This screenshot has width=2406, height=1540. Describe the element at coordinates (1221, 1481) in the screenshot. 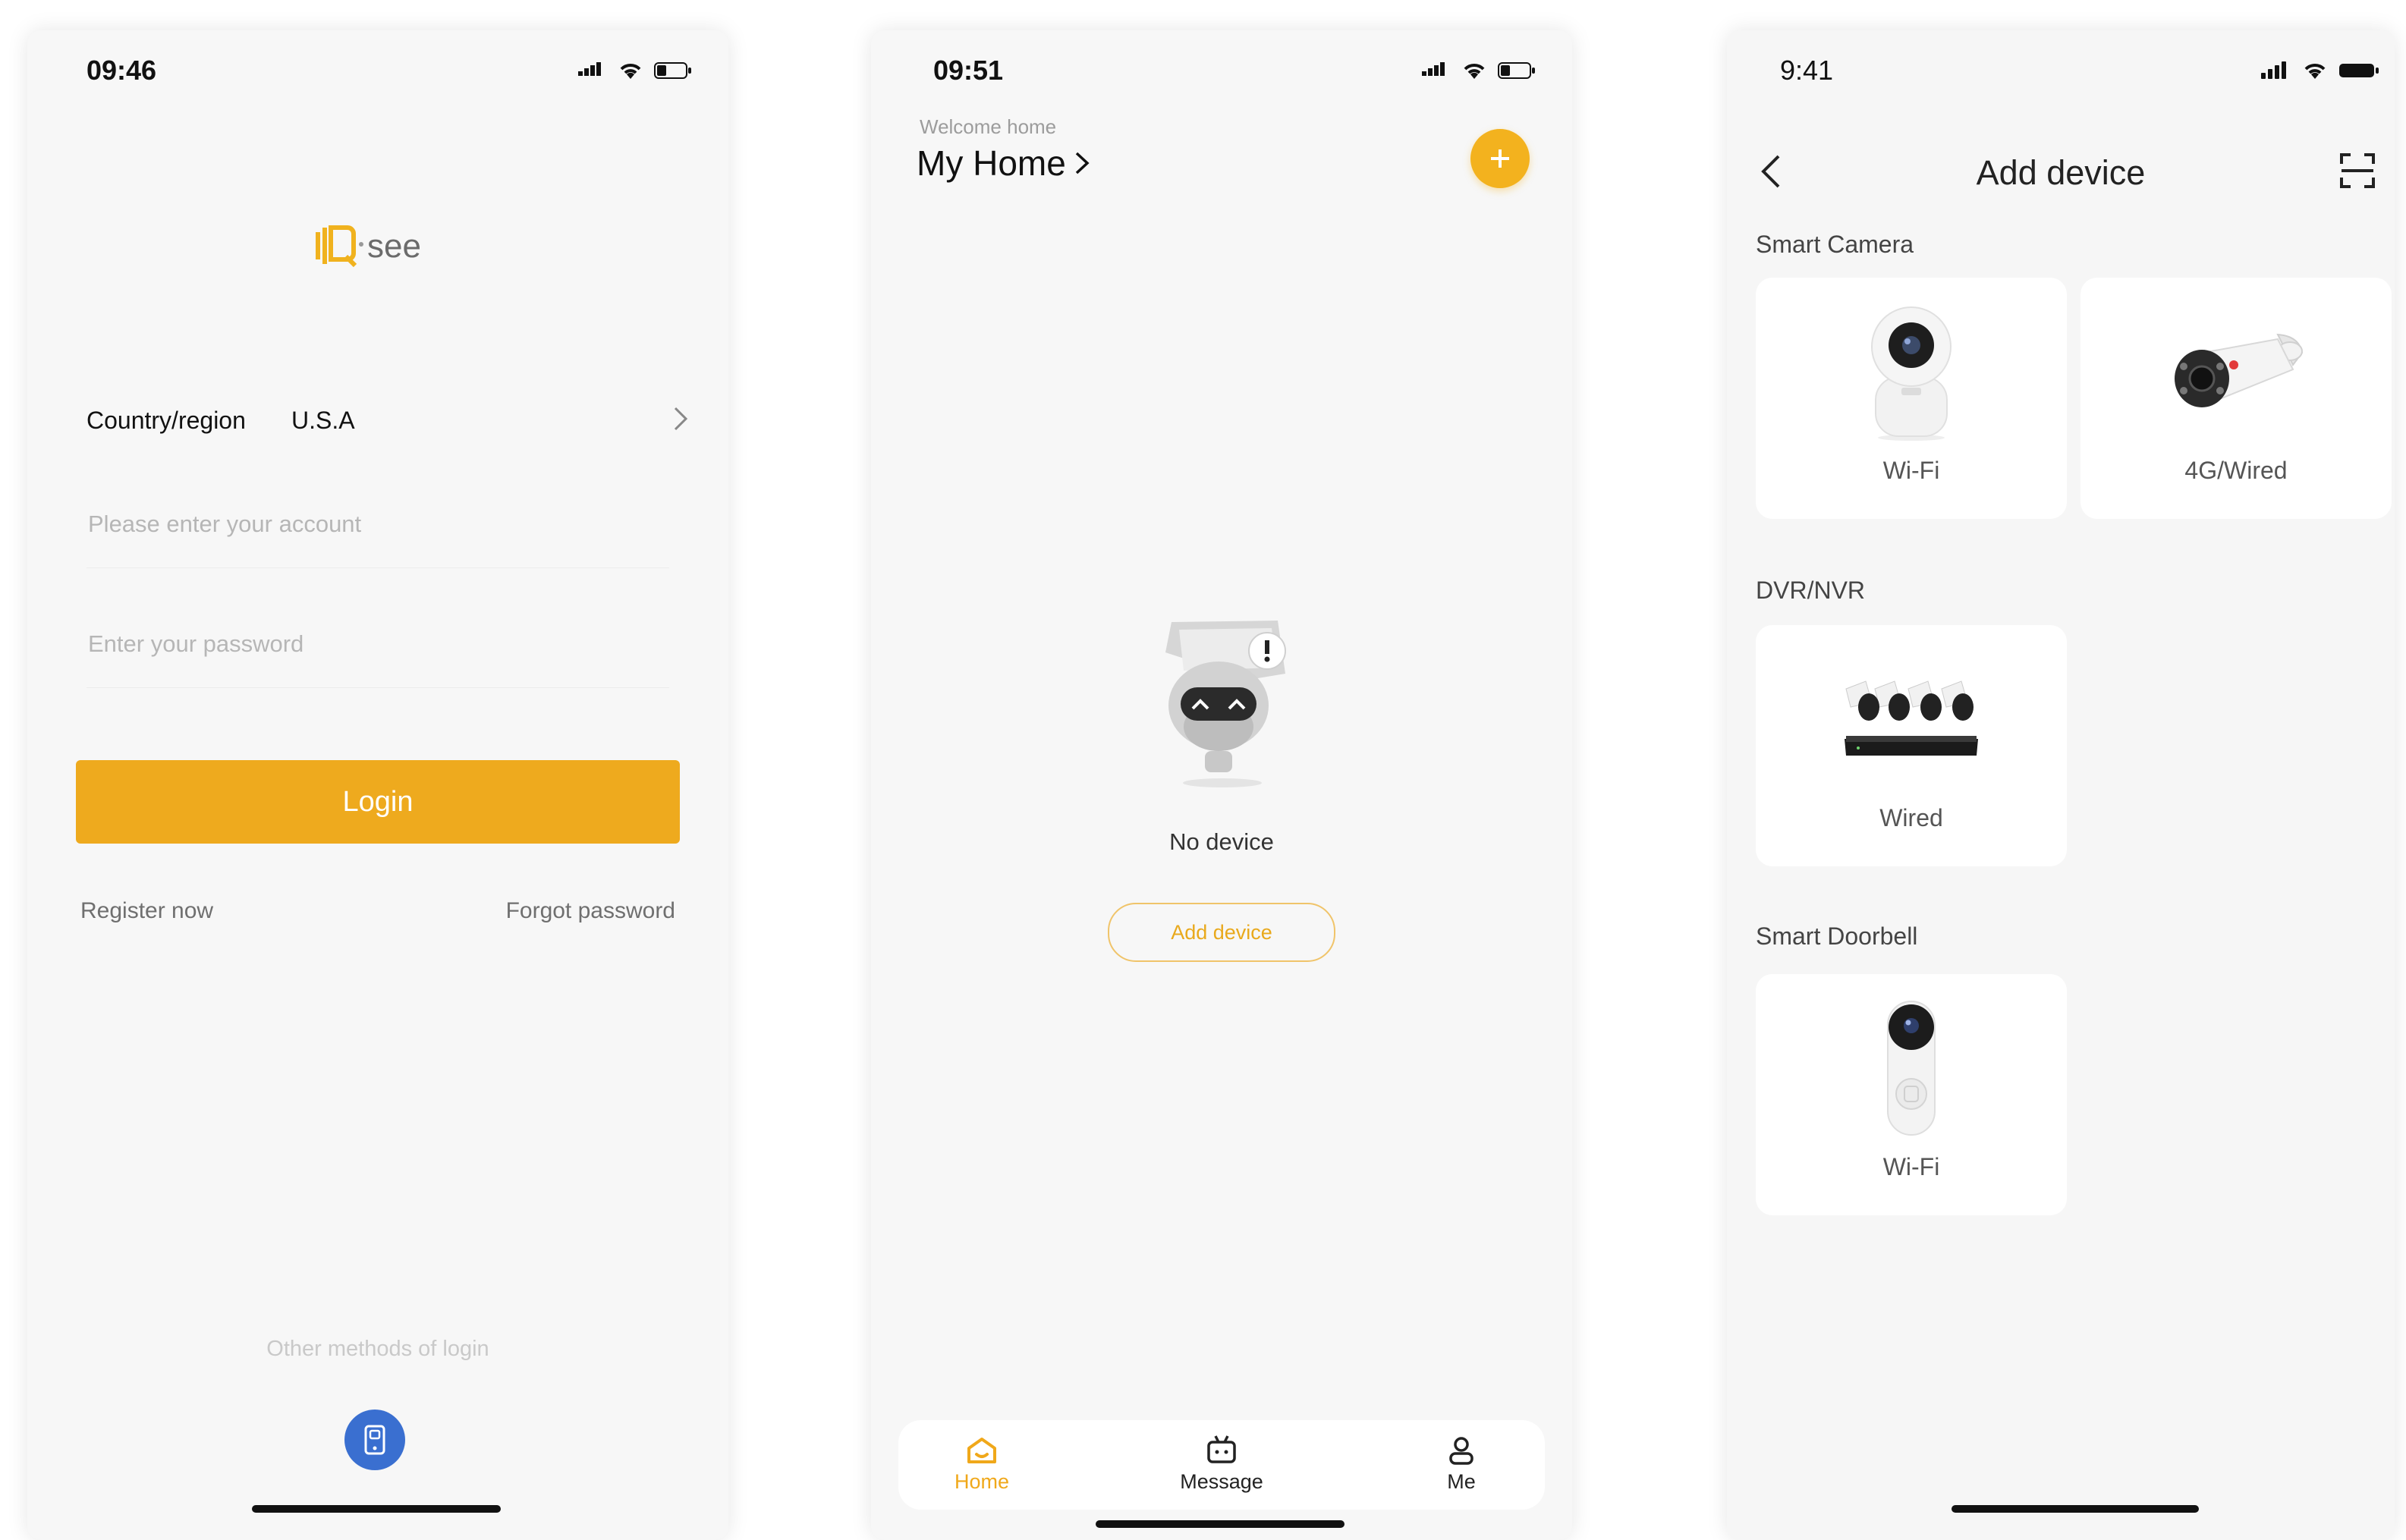

I see `tab-message-label: Message` at that location.